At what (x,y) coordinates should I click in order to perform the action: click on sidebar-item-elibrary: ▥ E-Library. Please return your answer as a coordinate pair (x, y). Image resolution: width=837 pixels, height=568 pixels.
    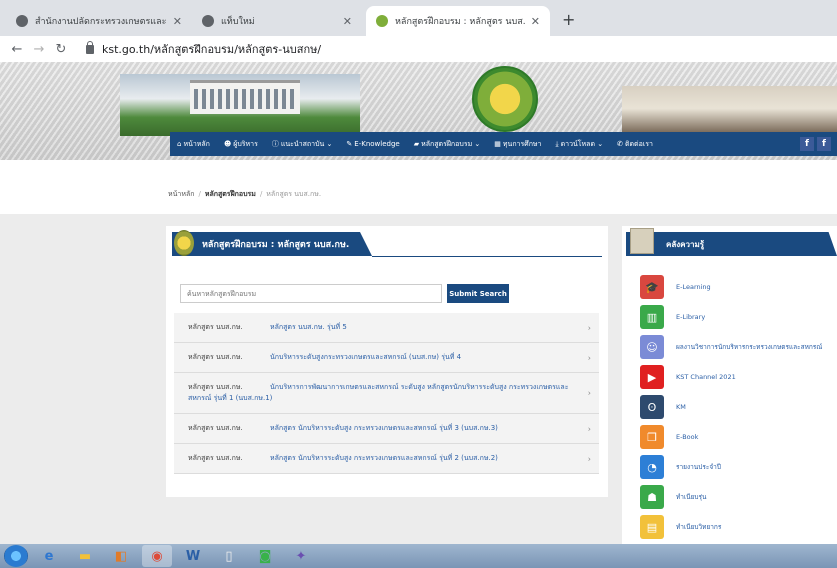
    Looking at the image, I should click on (738, 317).